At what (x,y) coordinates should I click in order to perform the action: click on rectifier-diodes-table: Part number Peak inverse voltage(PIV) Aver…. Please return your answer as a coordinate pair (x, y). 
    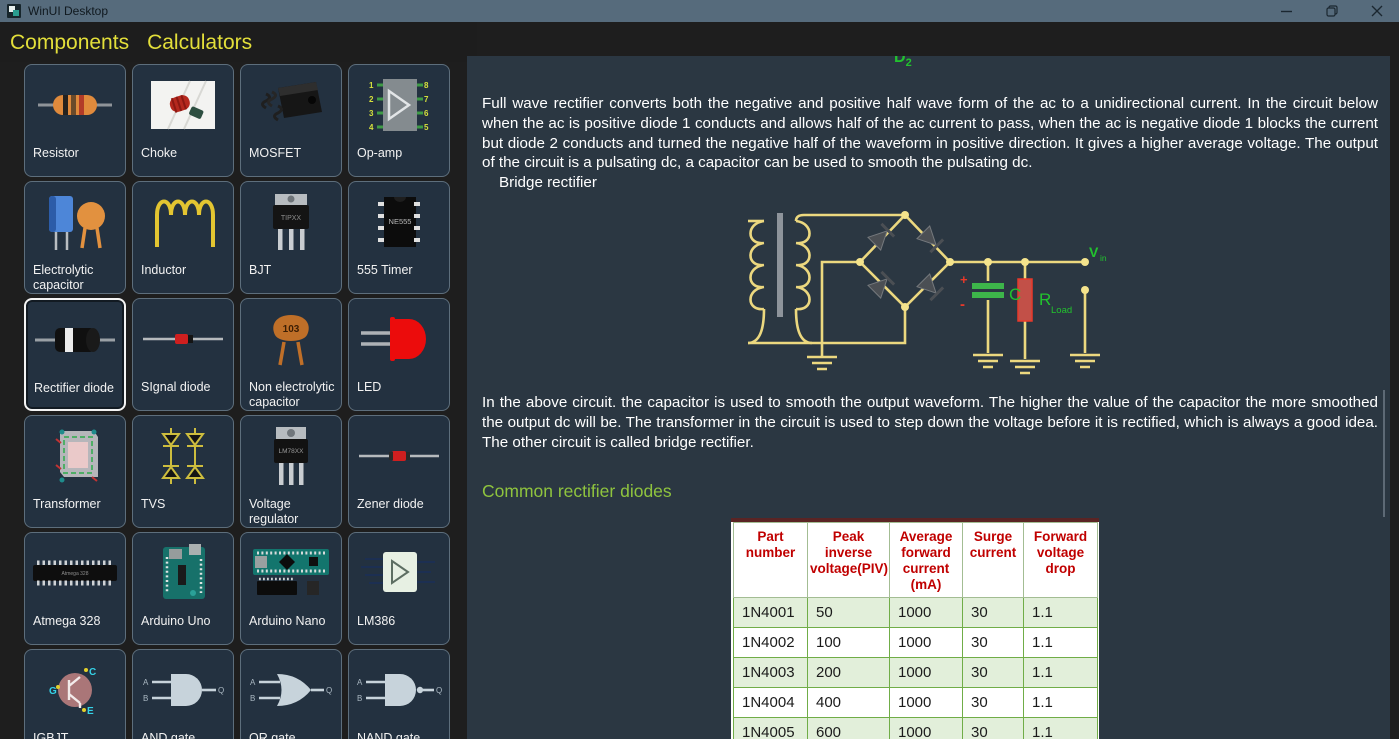
    Looking at the image, I should click on (915, 628).